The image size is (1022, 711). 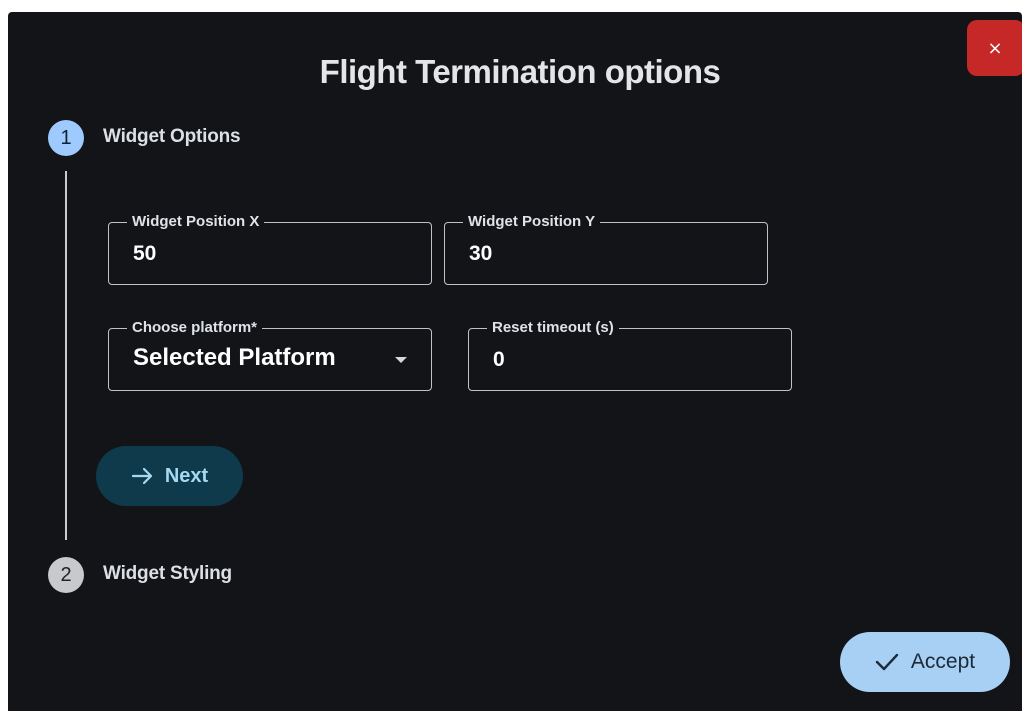 I want to click on widget-position-y-label: Widget Position Y, so click(x=532, y=222).